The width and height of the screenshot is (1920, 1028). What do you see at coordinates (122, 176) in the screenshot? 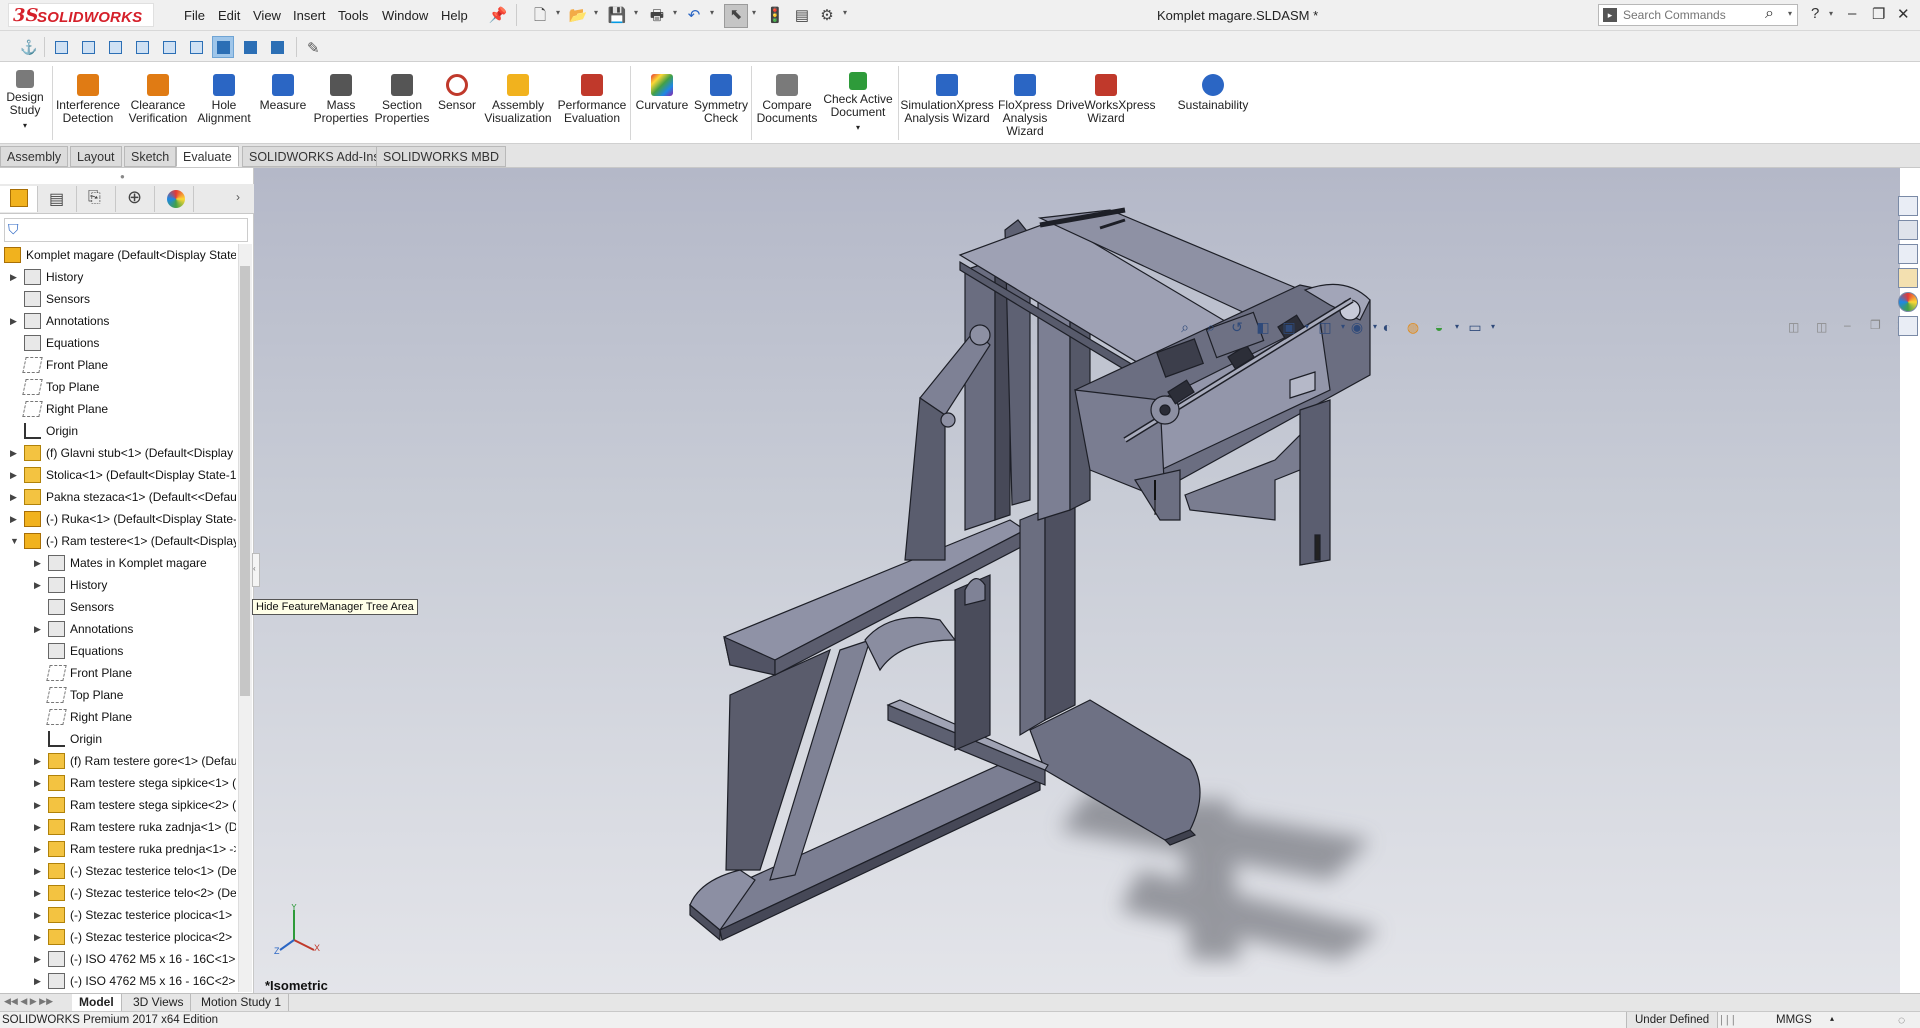
I see `panel-splitter-handle: ●` at bounding box center [122, 176].